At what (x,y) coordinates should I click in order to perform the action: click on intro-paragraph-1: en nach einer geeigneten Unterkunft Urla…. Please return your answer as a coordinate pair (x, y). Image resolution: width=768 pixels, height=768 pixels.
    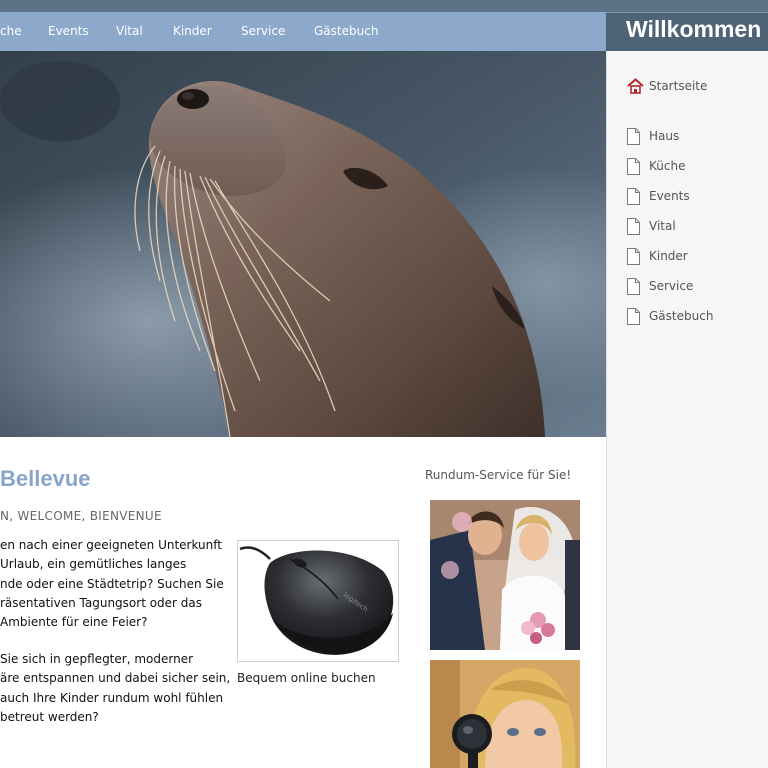
    Looking at the image, I should click on (113, 584).